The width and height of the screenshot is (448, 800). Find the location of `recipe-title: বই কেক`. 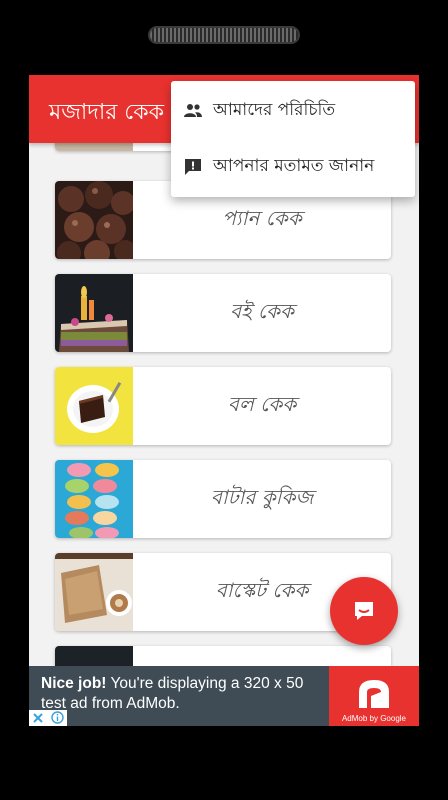

recipe-title: বই কেক is located at coordinates (262, 310).